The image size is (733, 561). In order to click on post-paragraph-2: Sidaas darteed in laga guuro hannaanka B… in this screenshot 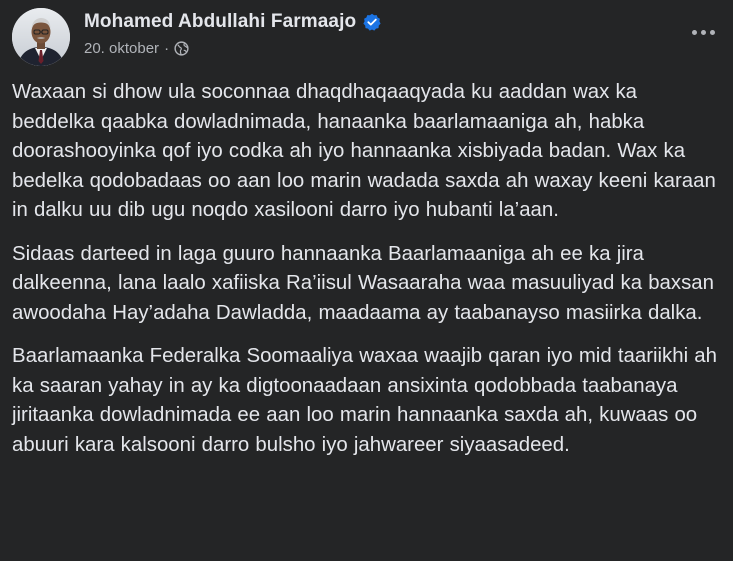, I will do `click(363, 283)`.